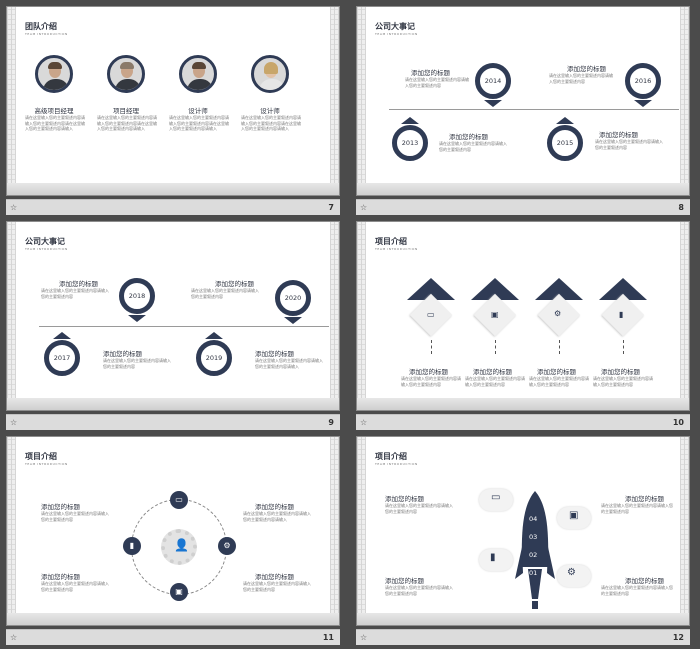 The height and width of the screenshot is (649, 700). What do you see at coordinates (137, 296) in the screenshot?
I see `year-ring: 2018` at bounding box center [137, 296].